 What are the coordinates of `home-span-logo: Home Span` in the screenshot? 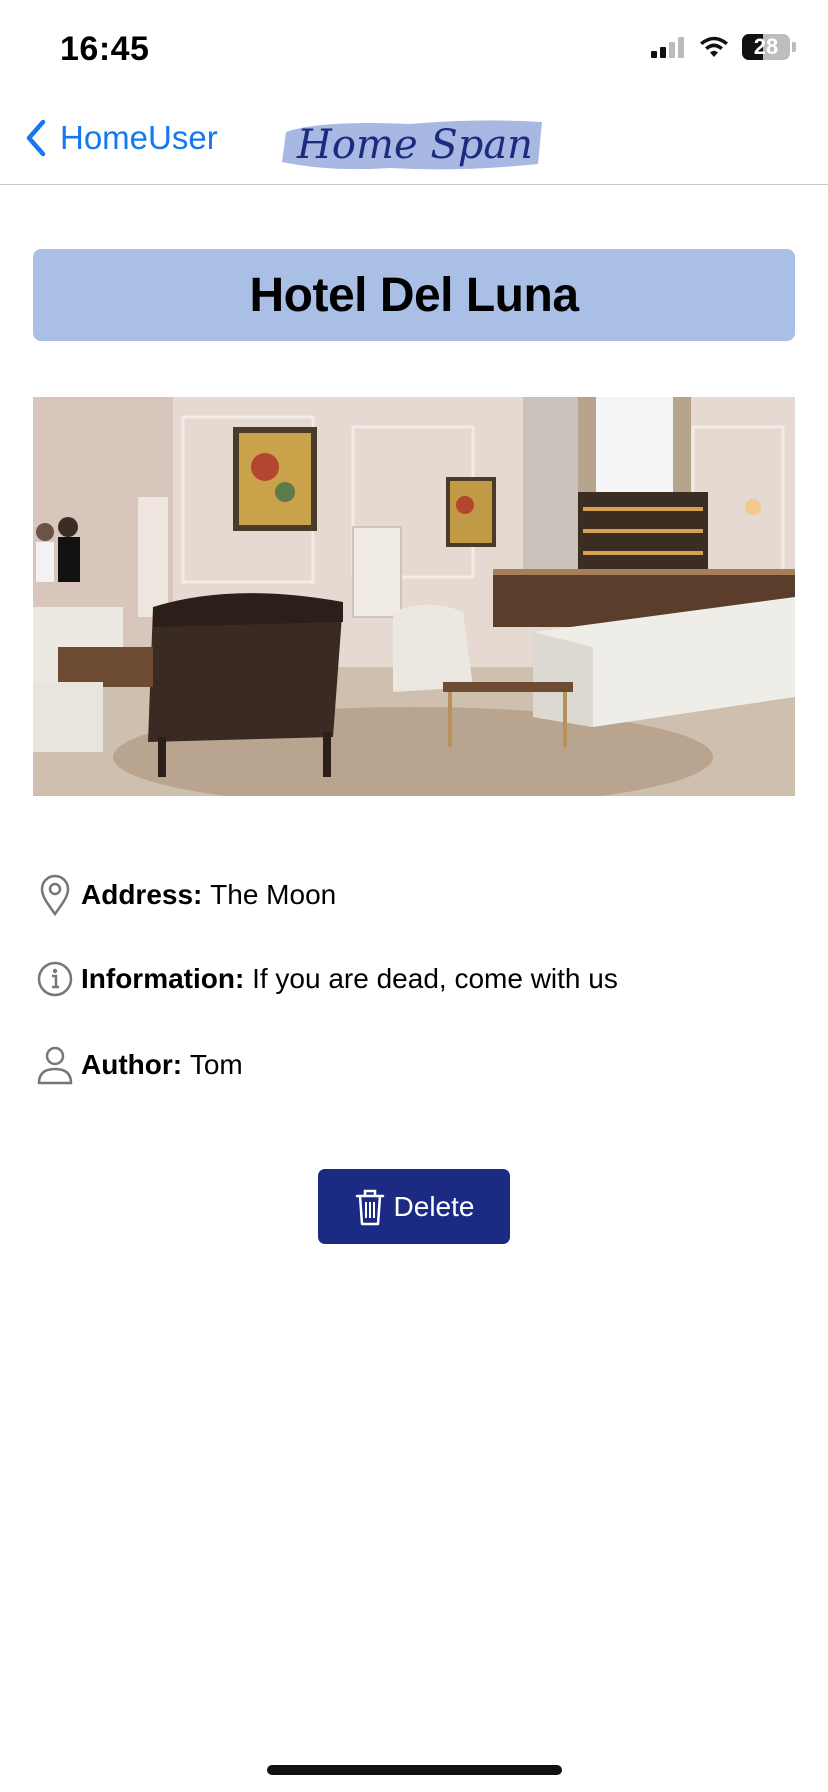 It's located at (412, 145).